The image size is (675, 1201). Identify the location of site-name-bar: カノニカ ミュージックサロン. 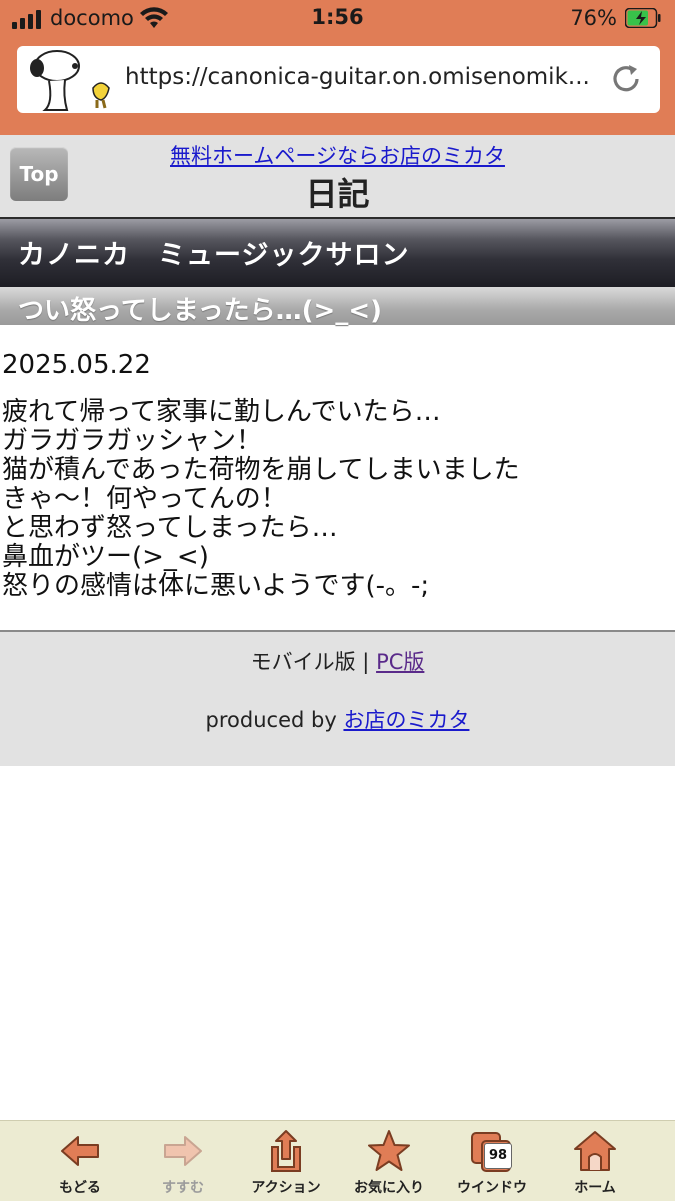
(337, 252).